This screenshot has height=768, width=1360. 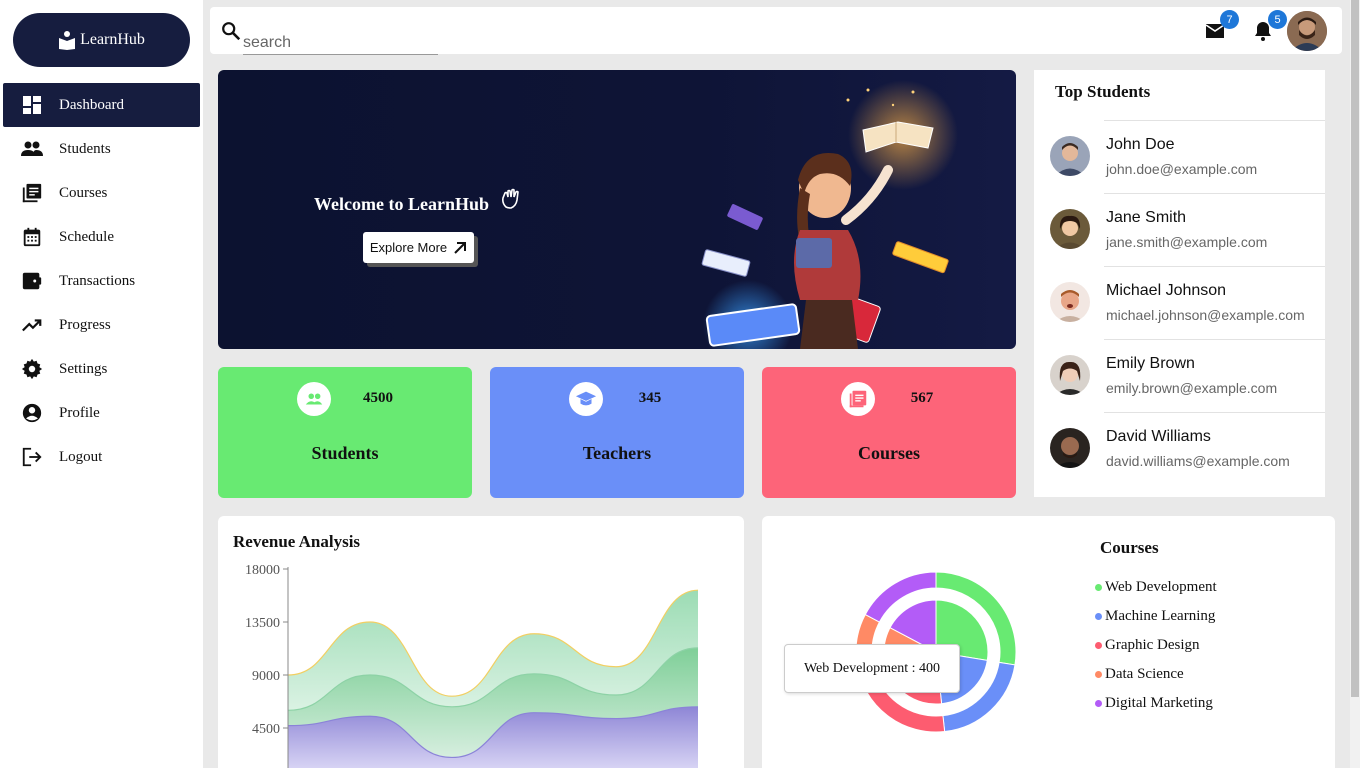 I want to click on revenue-analysis-card: Revenue Analysis 18000 13500 9000 4500, so click(x=481, y=642).